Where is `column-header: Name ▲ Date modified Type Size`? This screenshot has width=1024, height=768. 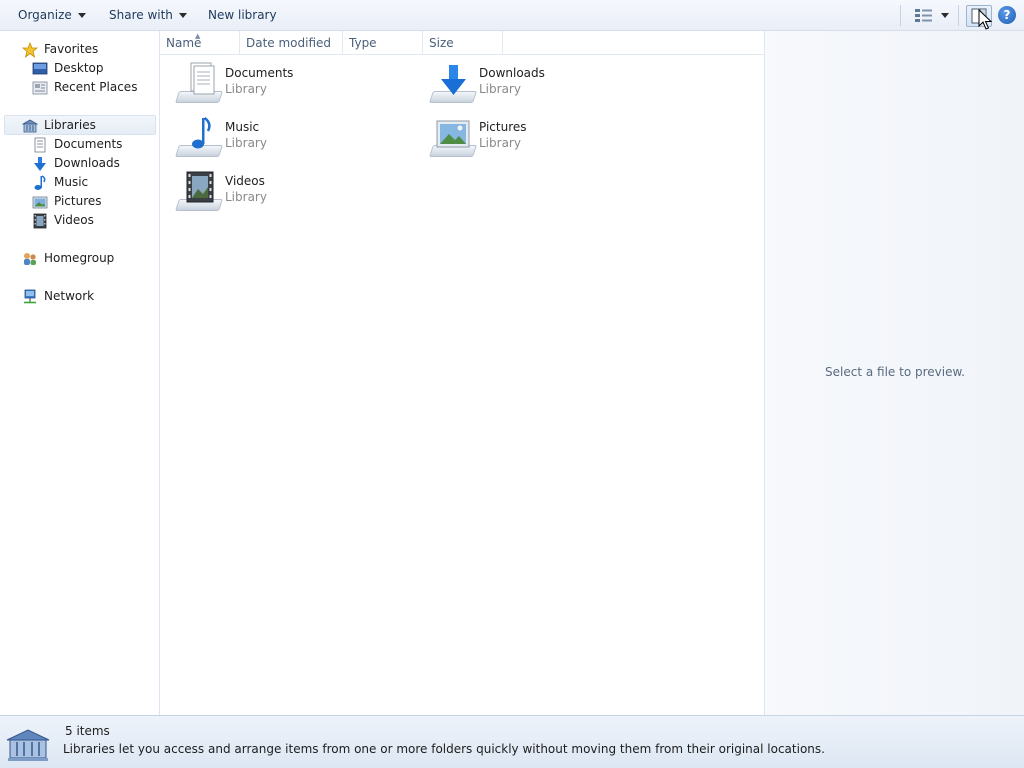
column-header: Name ▲ Date modified Type Size is located at coordinates (462, 43).